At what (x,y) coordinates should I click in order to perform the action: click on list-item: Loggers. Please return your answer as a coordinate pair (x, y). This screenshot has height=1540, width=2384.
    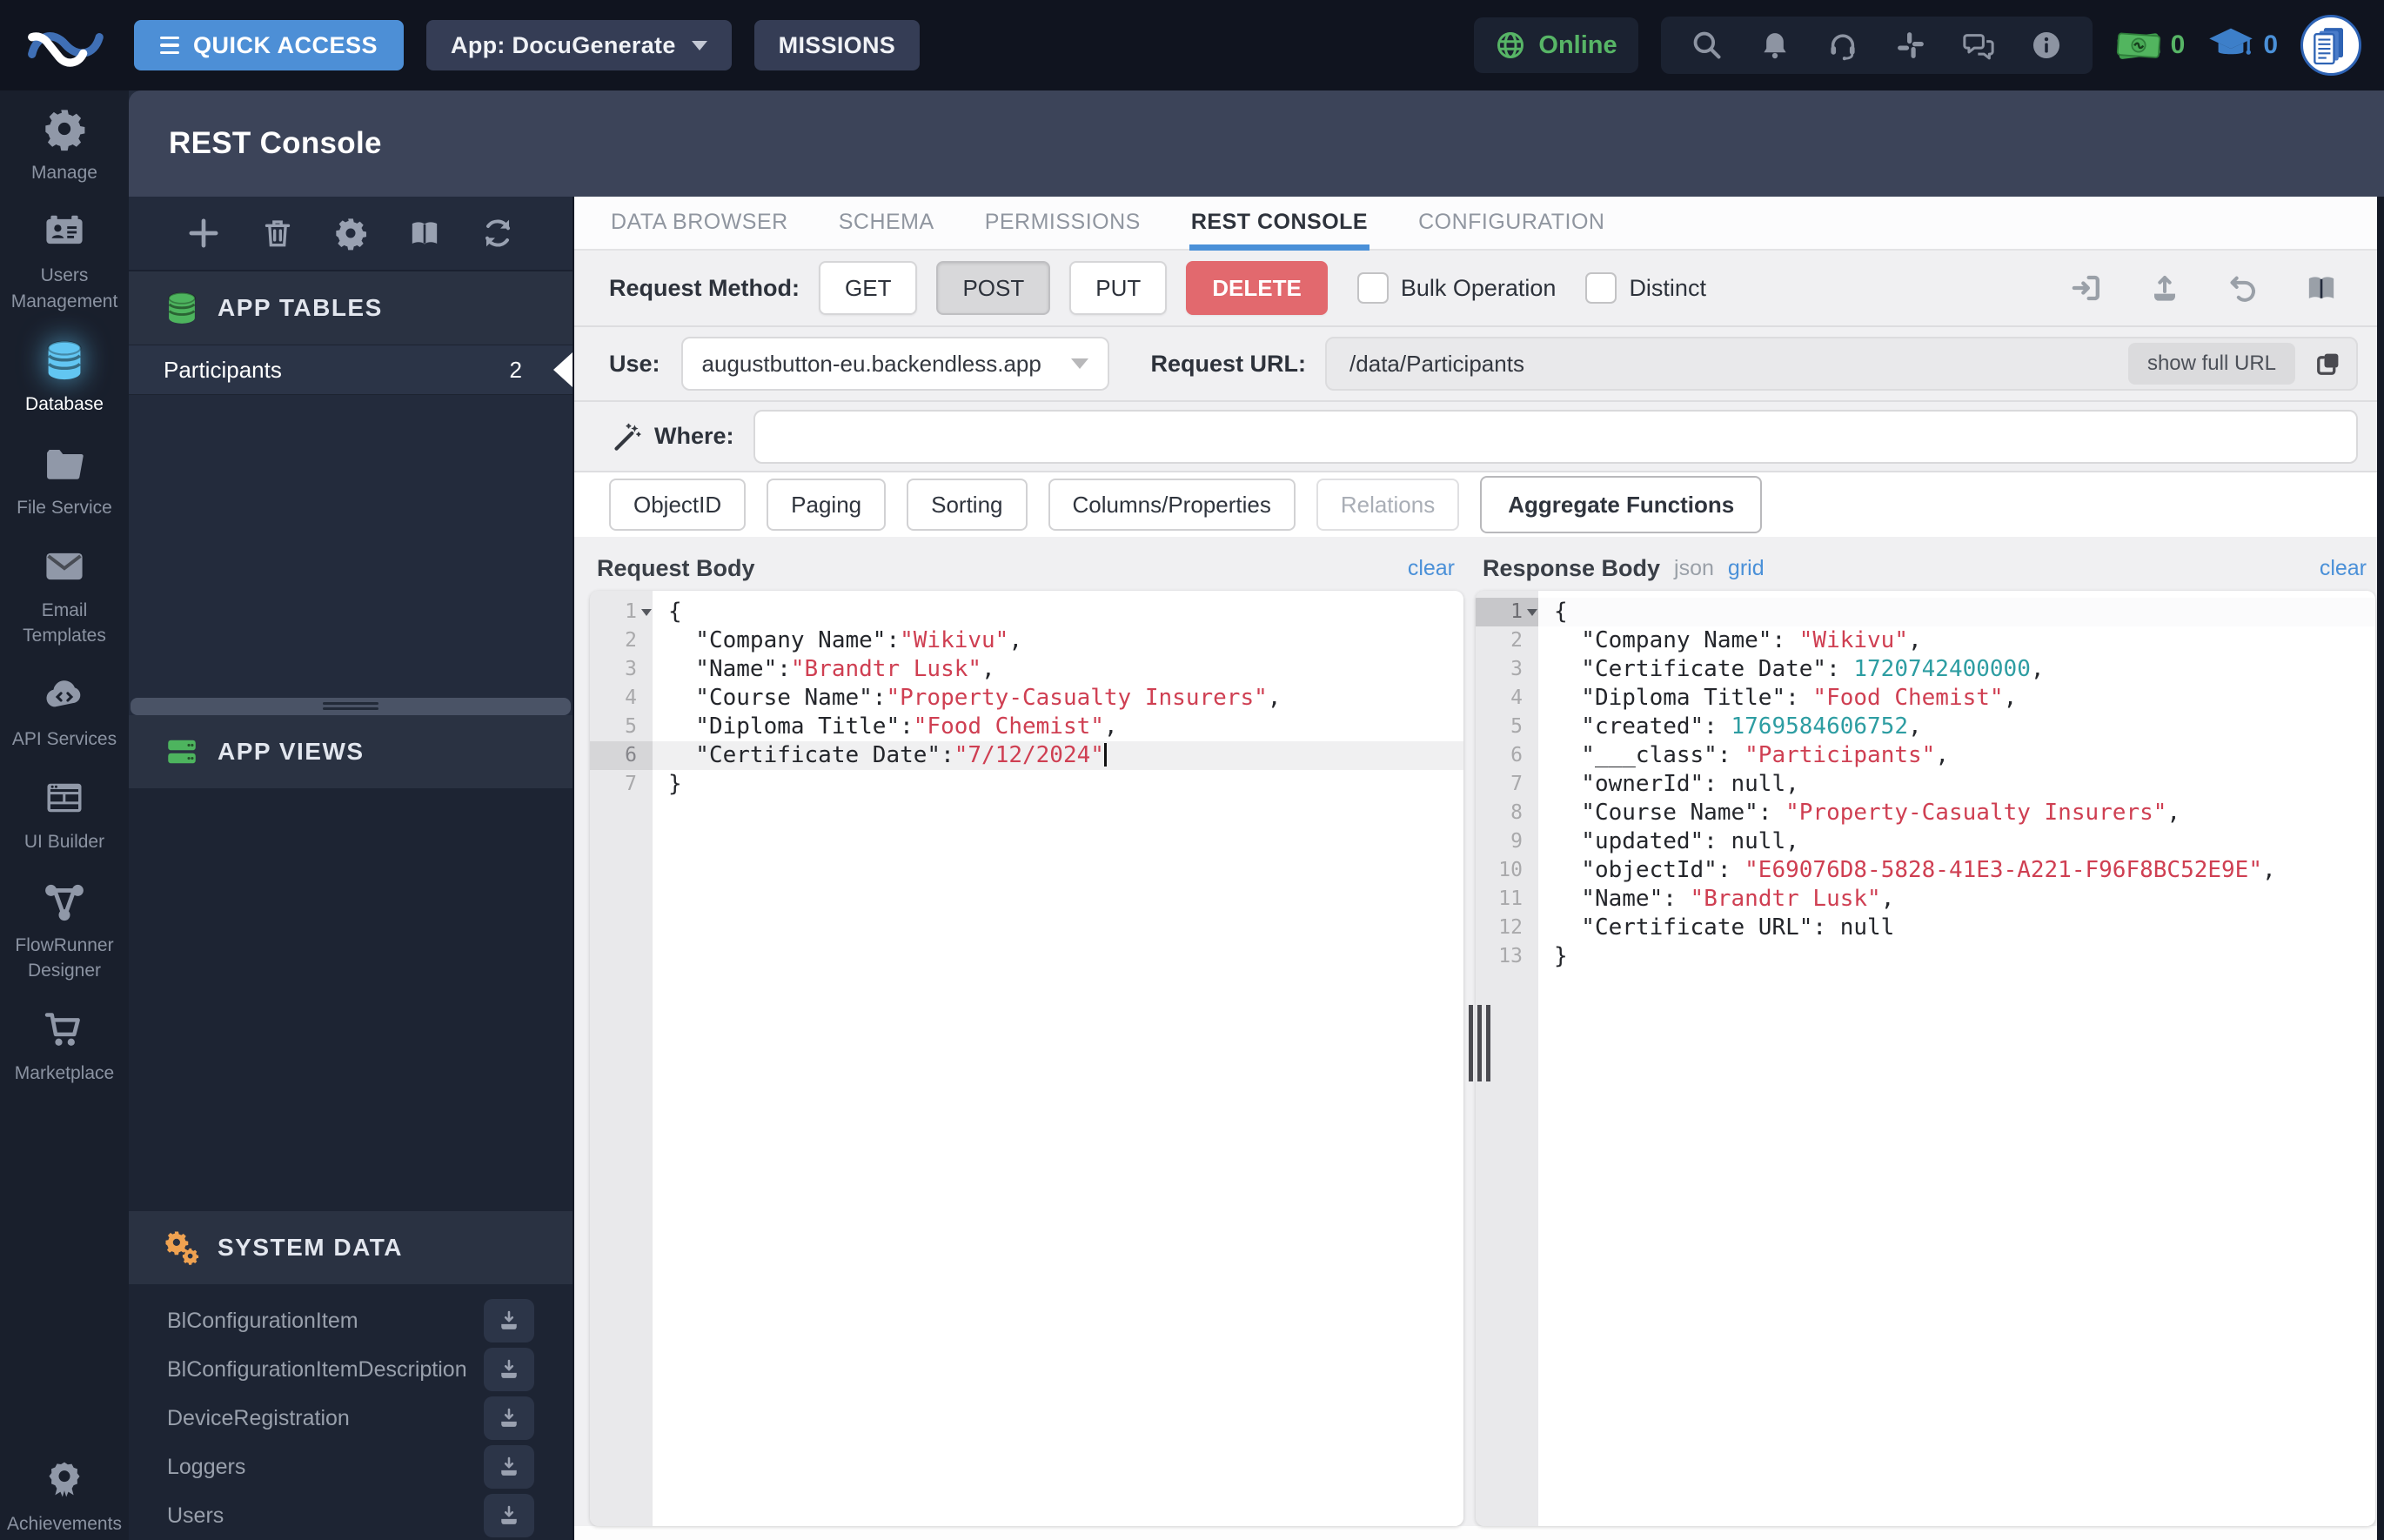
    Looking at the image, I should click on (351, 1467).